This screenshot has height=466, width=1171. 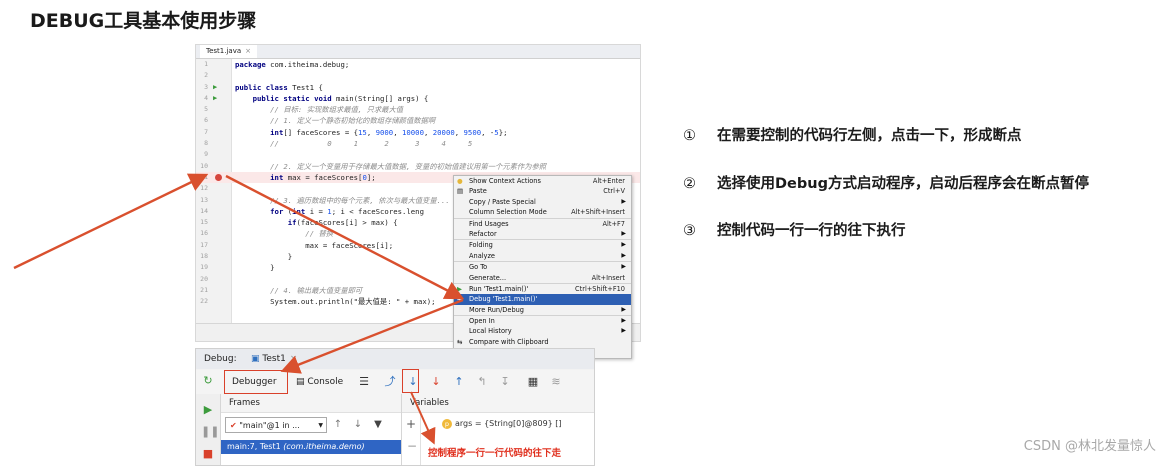 I want to click on frames-header: Frames, so click(x=311, y=403).